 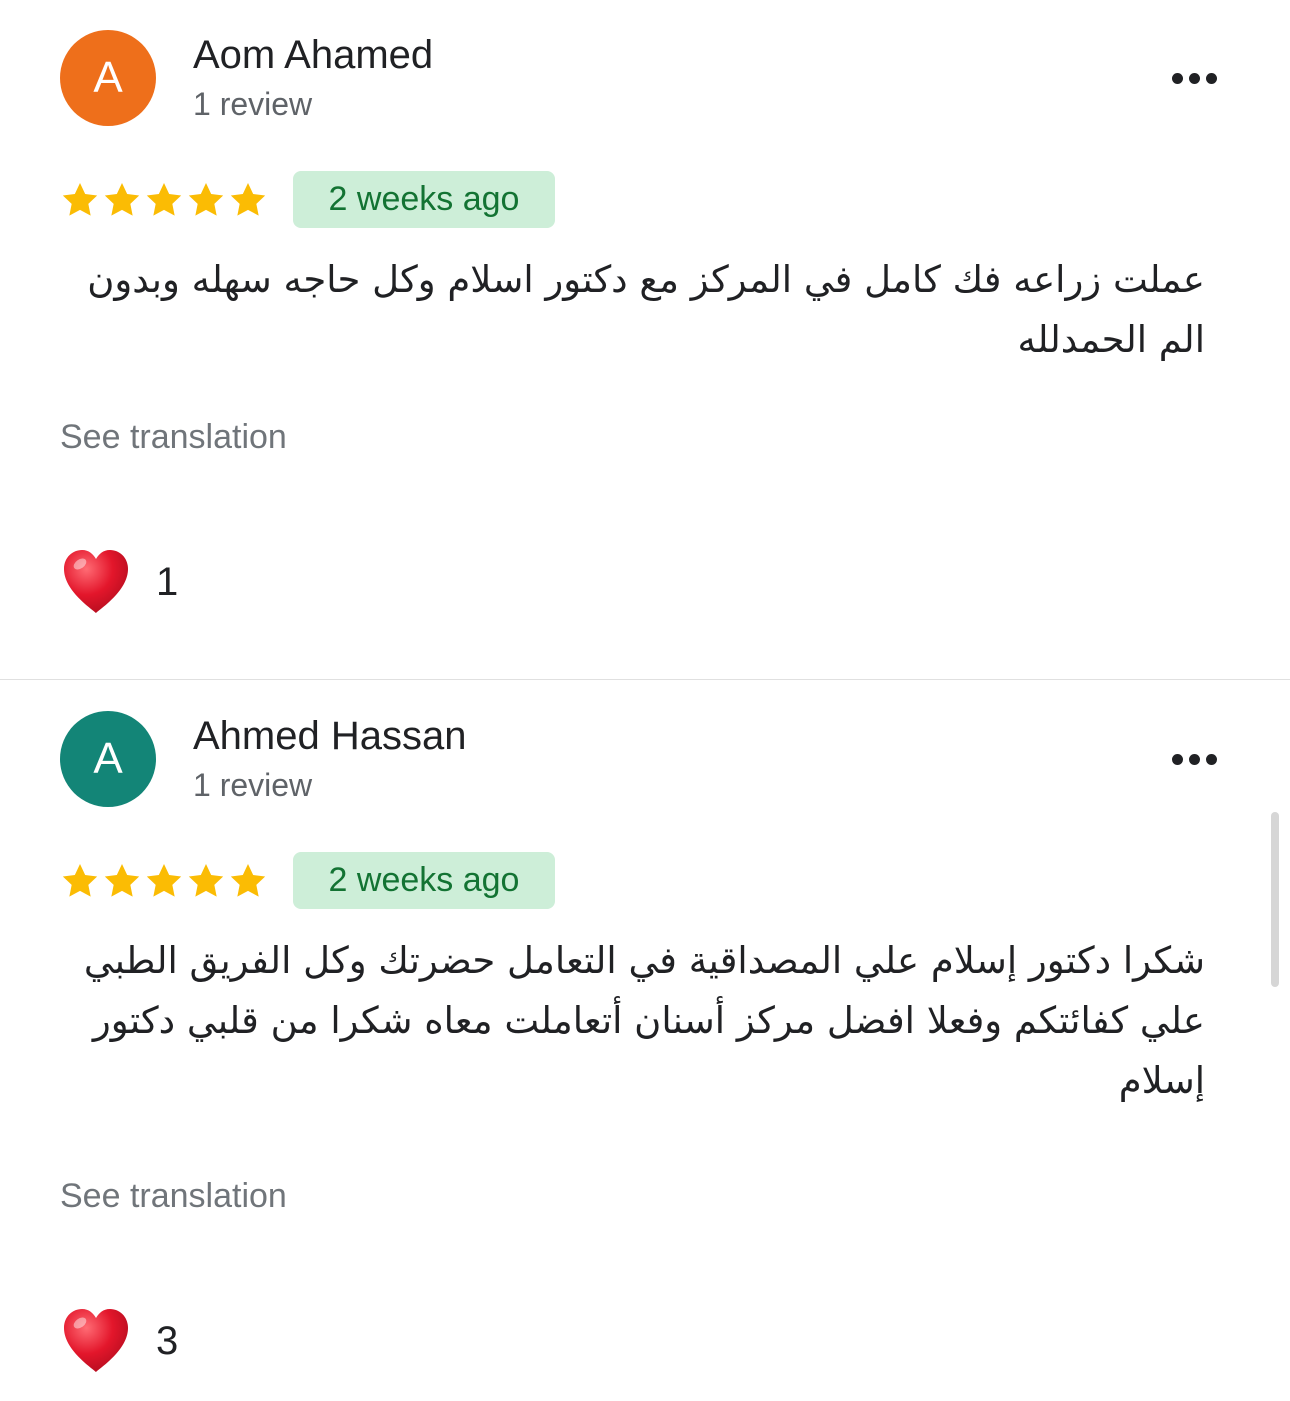 What do you see at coordinates (645, 679) in the screenshot?
I see `divider` at bounding box center [645, 679].